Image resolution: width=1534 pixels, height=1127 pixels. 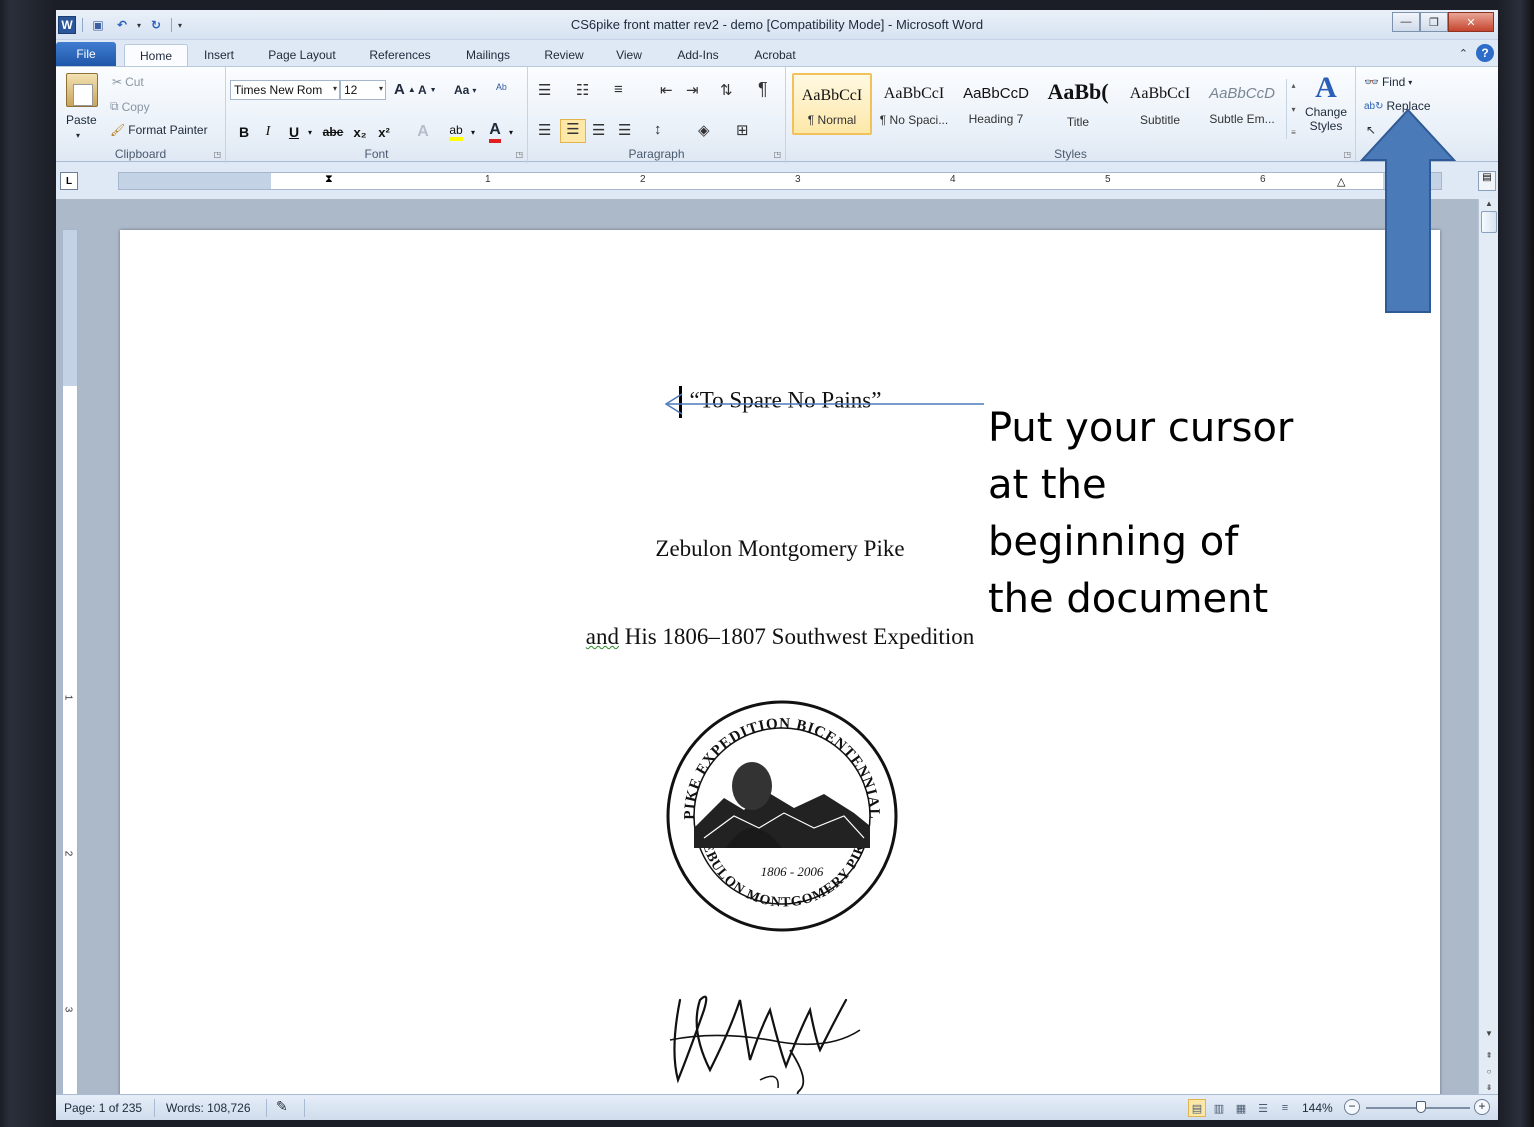 What do you see at coordinates (130, 106) in the screenshot?
I see `copy-button: ⧉ Copy` at bounding box center [130, 106].